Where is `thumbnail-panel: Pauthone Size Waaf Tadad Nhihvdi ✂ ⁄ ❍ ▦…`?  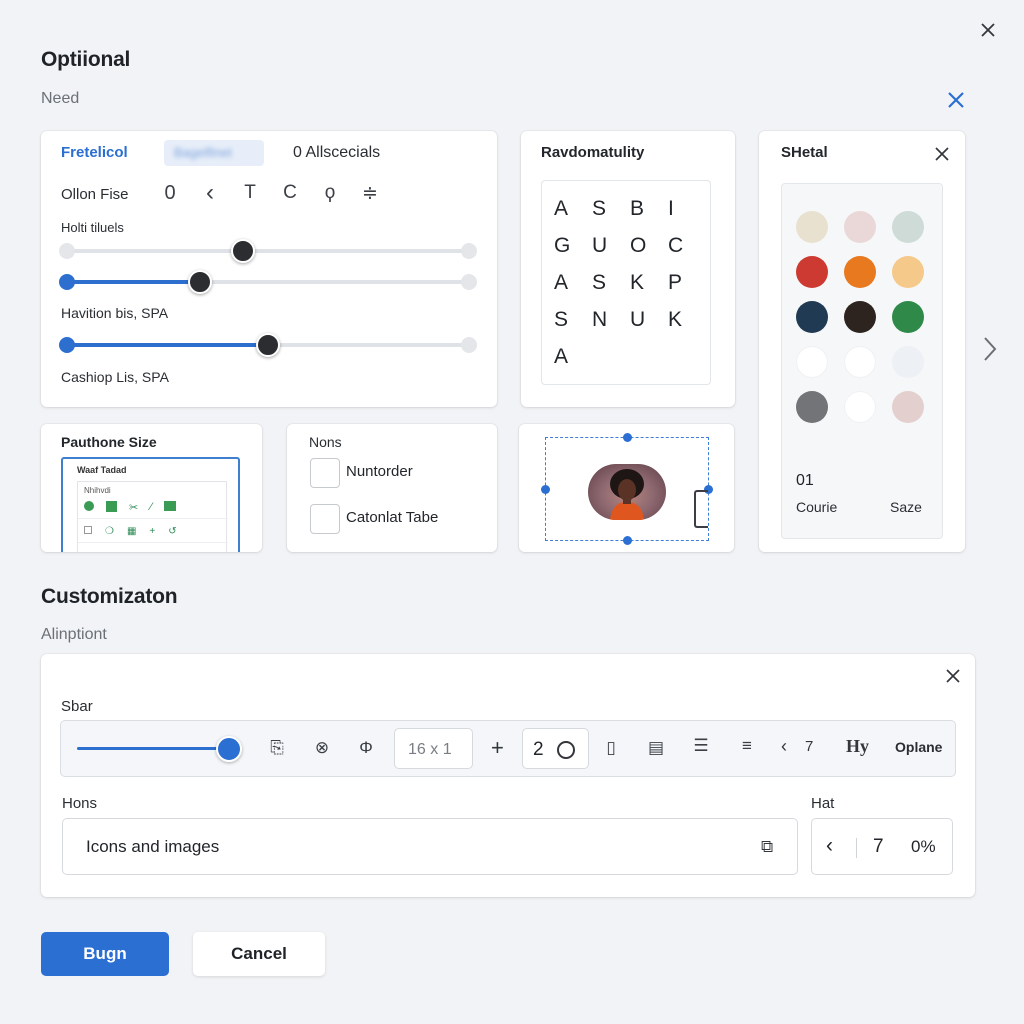 thumbnail-panel: Pauthone Size Waaf Tadad Nhihvdi ✂ ⁄ ❍ ▦… is located at coordinates (151, 488).